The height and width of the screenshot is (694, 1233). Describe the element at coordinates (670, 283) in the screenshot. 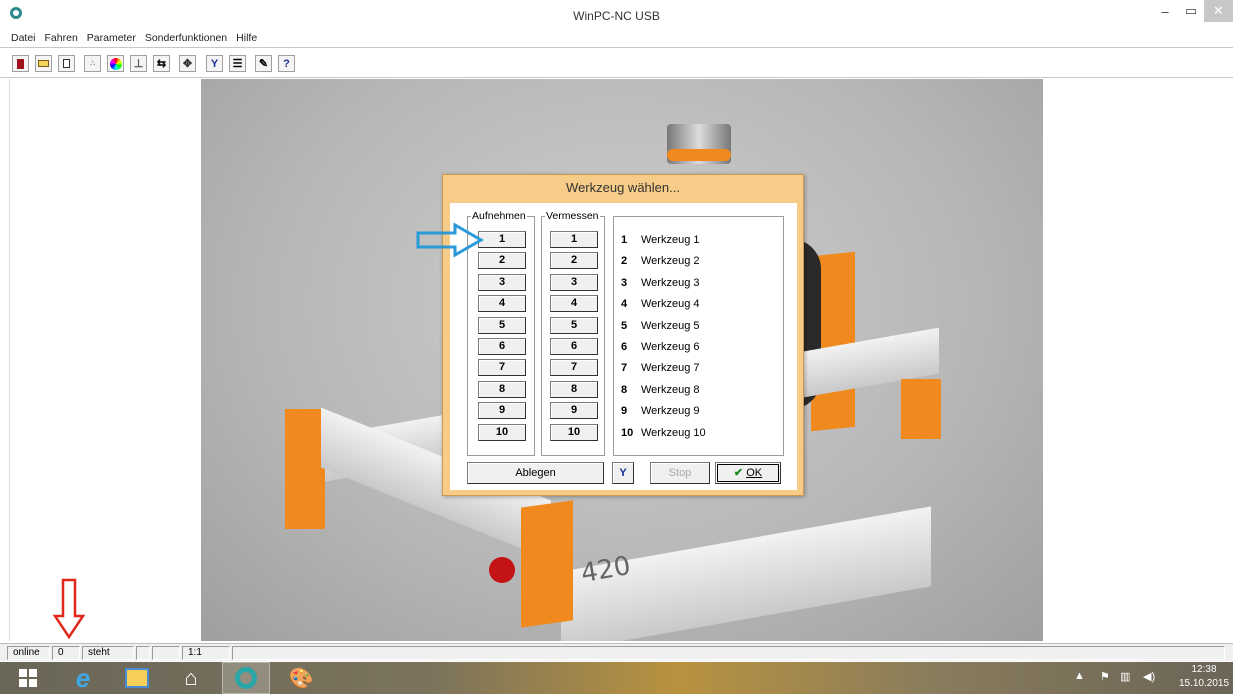

I see `tool-name: Werkzeug 3` at that location.